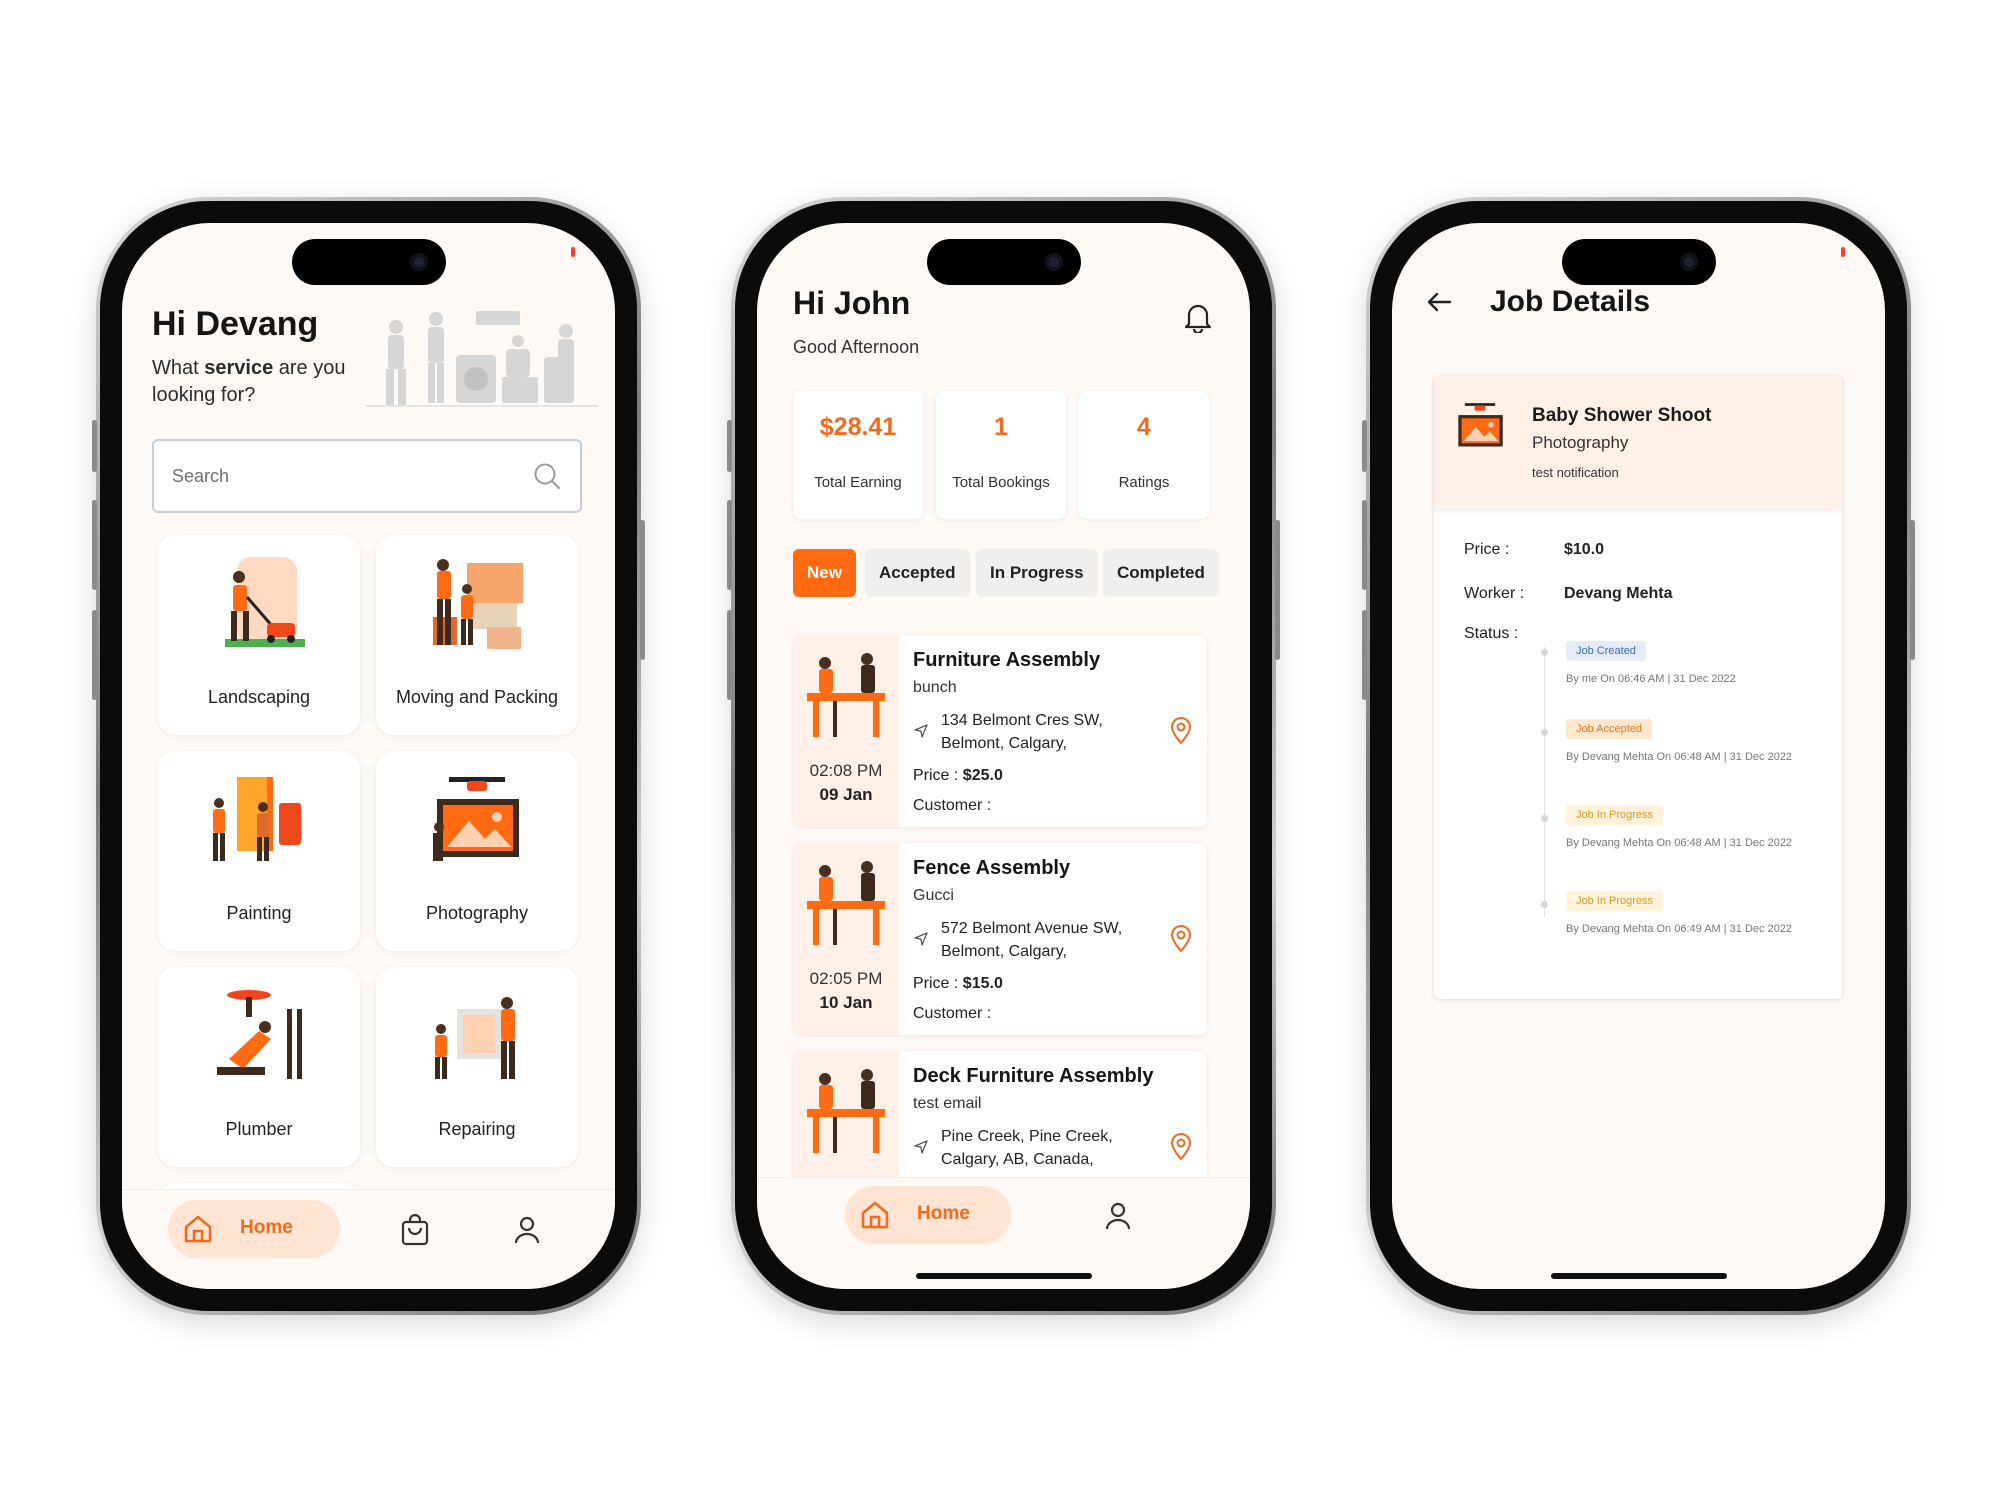 Image resolution: width=2000 pixels, height=1500 pixels. What do you see at coordinates (958, 983) in the screenshot?
I see `job-price: Price : $15.0` at bounding box center [958, 983].